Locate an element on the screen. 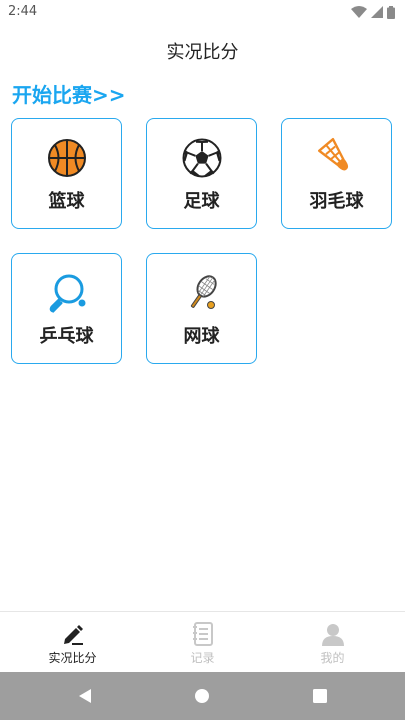 The height and width of the screenshot is (720, 405). nav-item-records: 记录 is located at coordinates (202, 642).